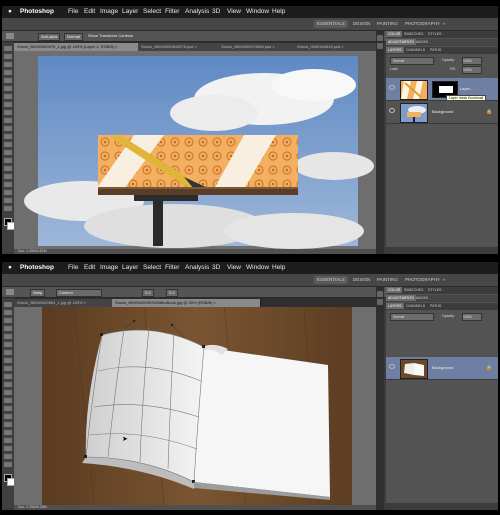 The width and height of the screenshot is (500, 515). Describe the element at coordinates (361, 24) in the screenshot. I see `workspace-design: DESIGN` at that location.